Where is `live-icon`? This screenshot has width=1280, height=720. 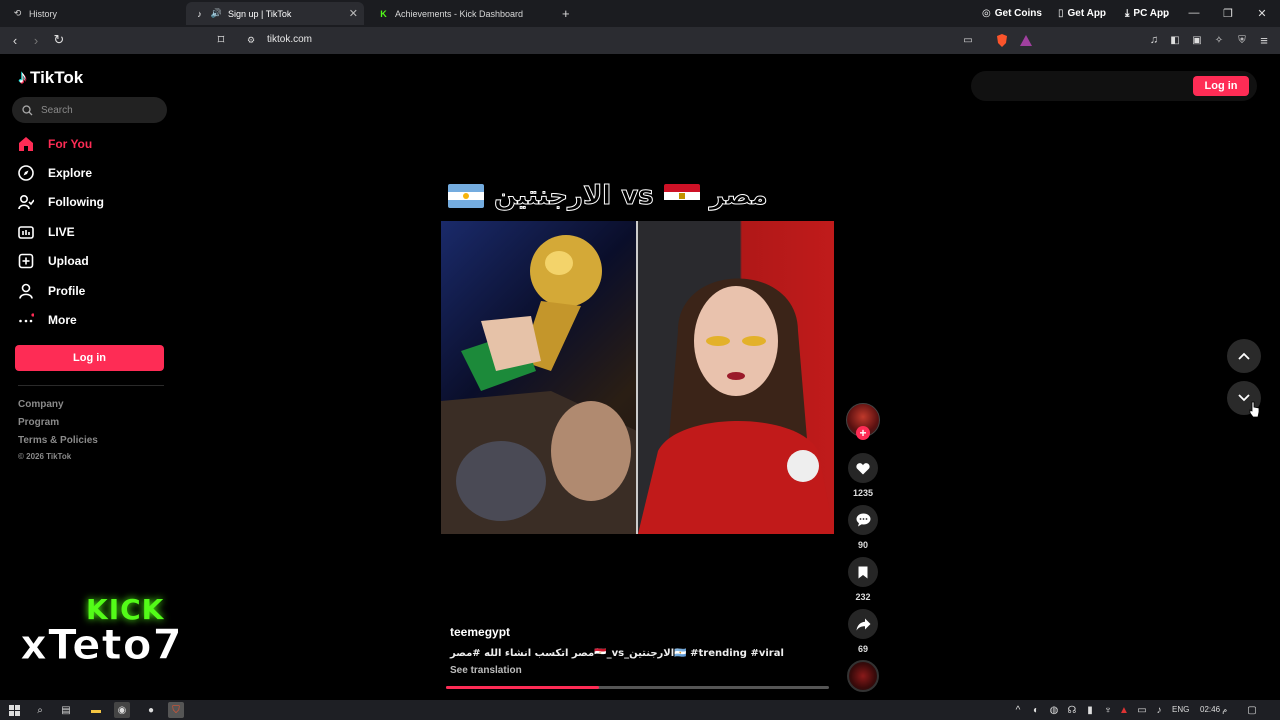 live-icon is located at coordinates (26, 232).